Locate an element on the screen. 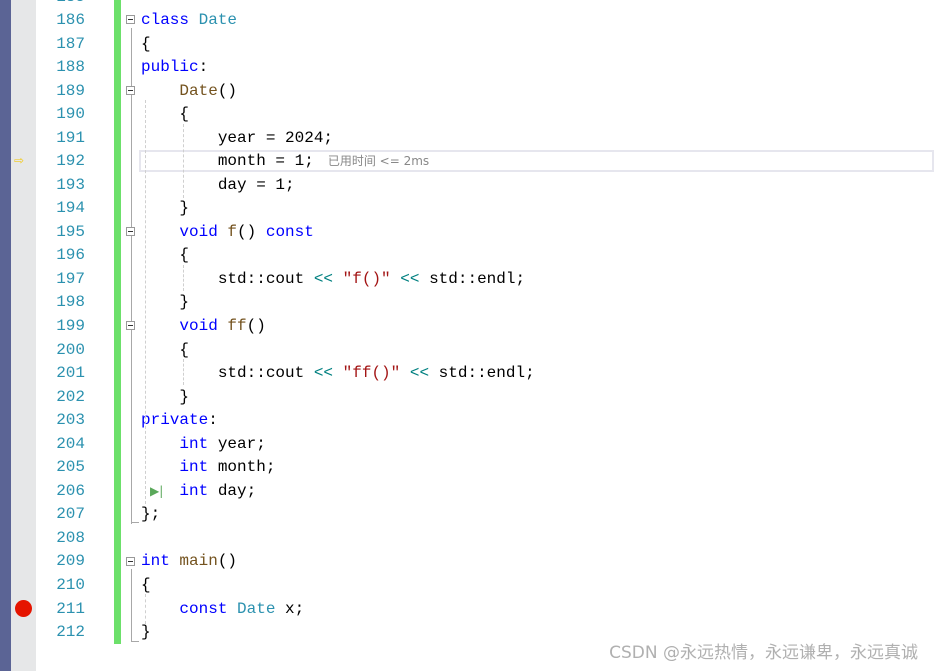  line-number: 201 is located at coordinates (70, 373).